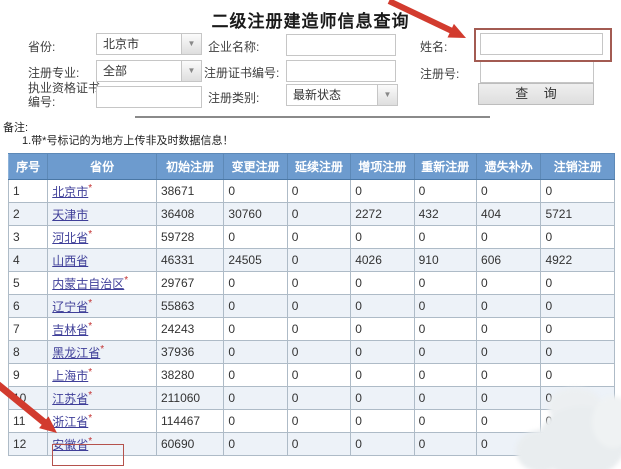 The height and width of the screenshot is (469, 621). Describe the element at coordinates (70, 215) in the screenshot. I see `province-link: 天津市` at that location.